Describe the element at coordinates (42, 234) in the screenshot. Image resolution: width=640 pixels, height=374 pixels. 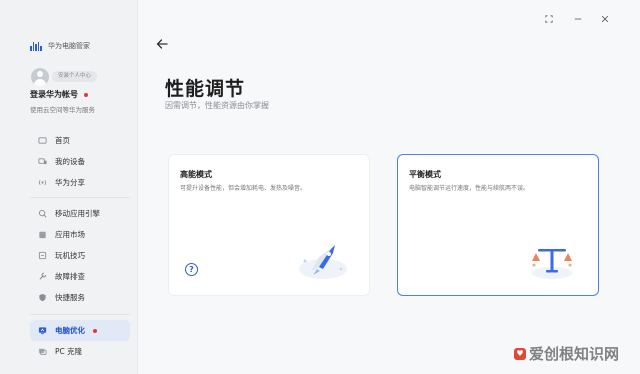
I see `store-icon` at that location.